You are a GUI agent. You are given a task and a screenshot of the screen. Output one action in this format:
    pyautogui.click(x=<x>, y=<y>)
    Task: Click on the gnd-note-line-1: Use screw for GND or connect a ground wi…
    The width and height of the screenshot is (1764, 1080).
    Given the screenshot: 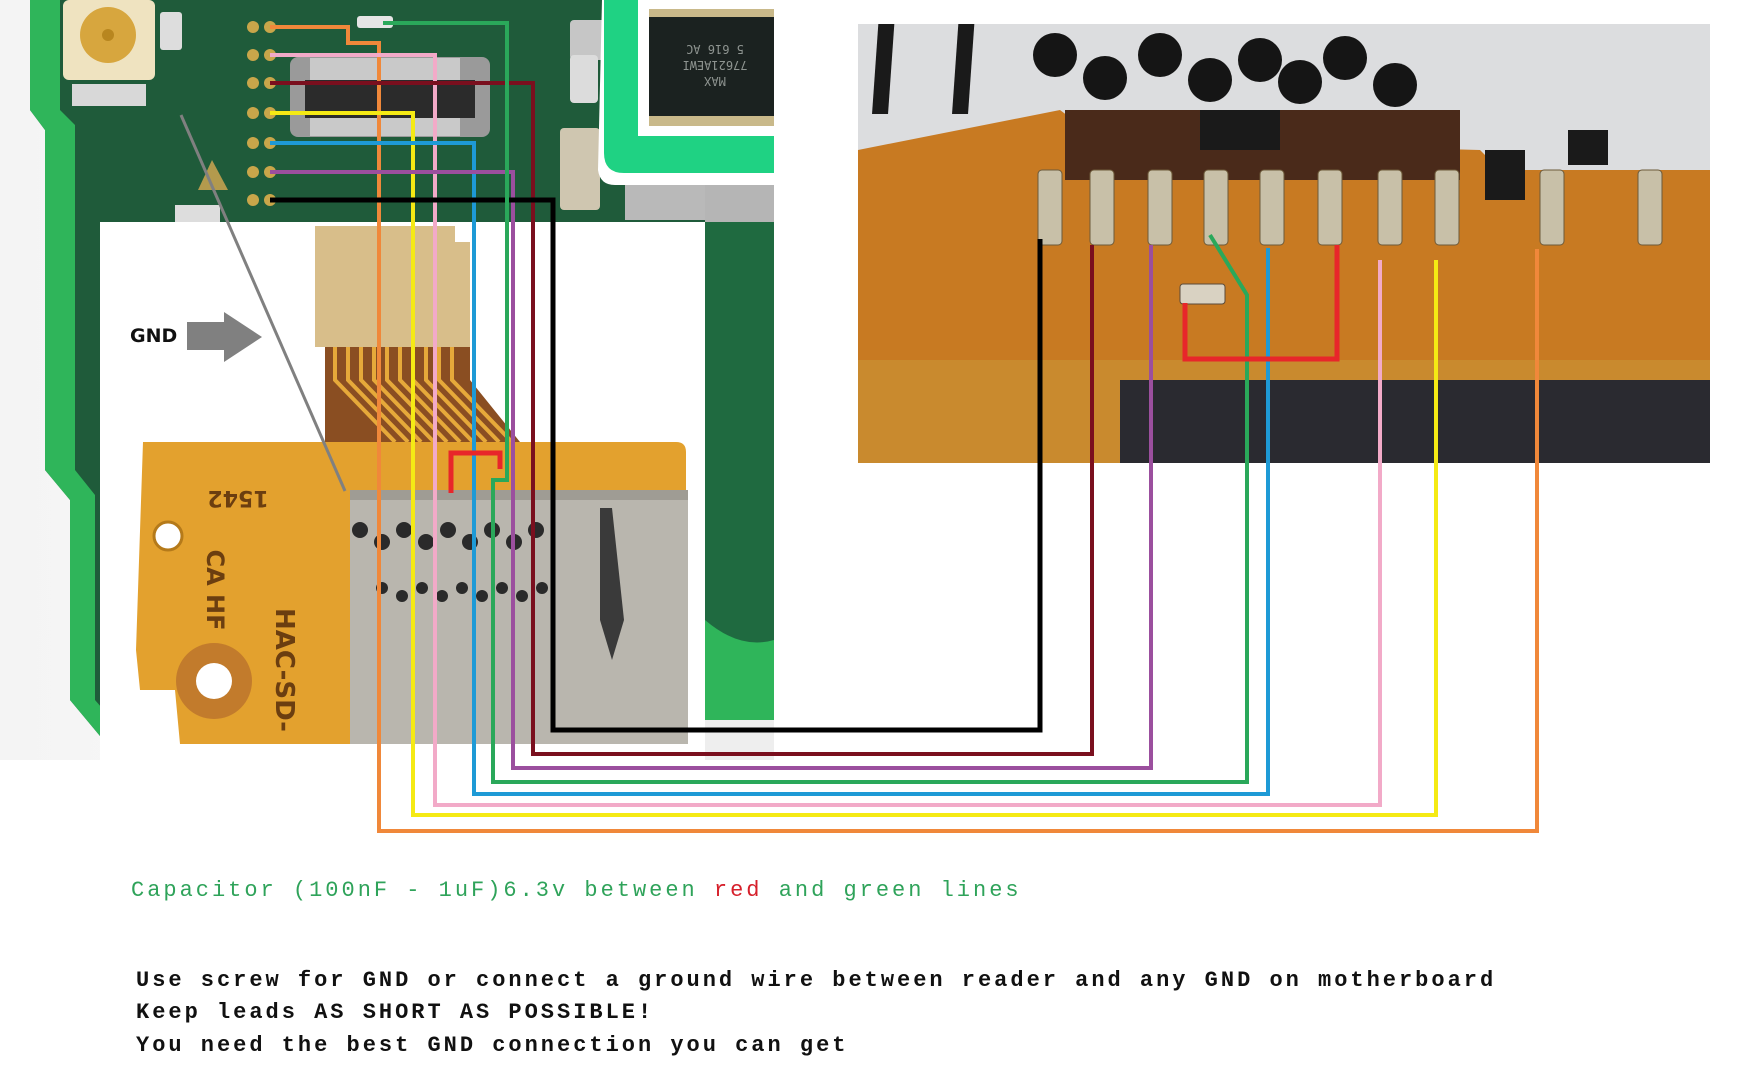 What is the action you would take?
    pyautogui.click(x=816, y=980)
    